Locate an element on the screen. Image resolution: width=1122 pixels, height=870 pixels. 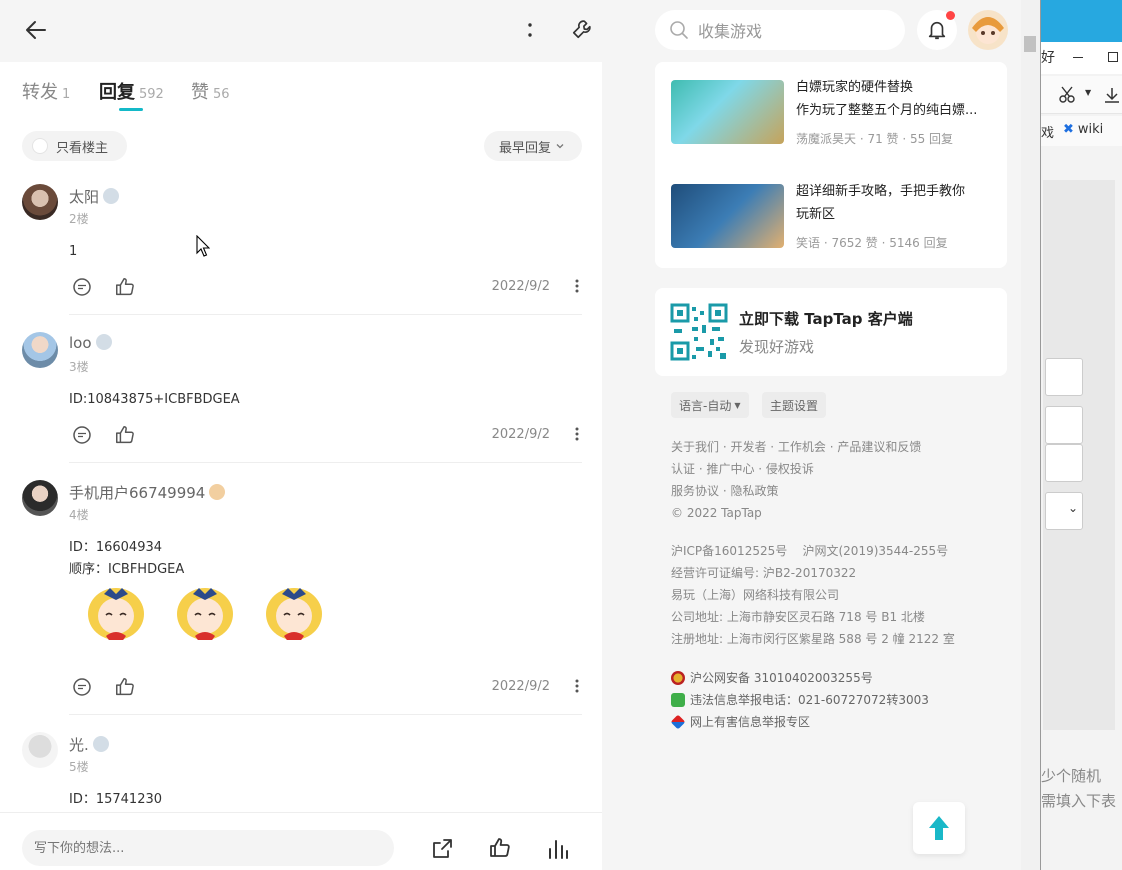
mouse-cursor-icon is located at coordinates (203, 246).